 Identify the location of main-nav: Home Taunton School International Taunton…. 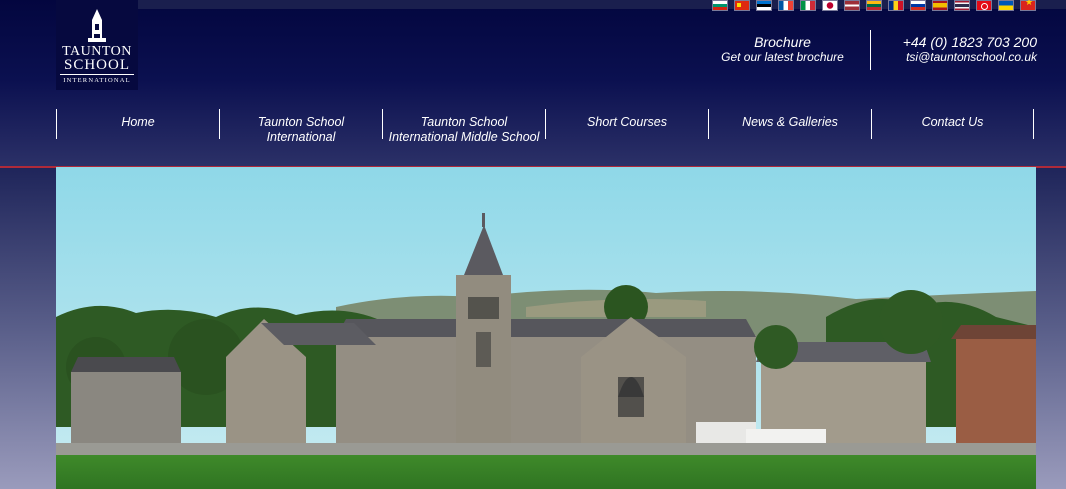
(546, 126).